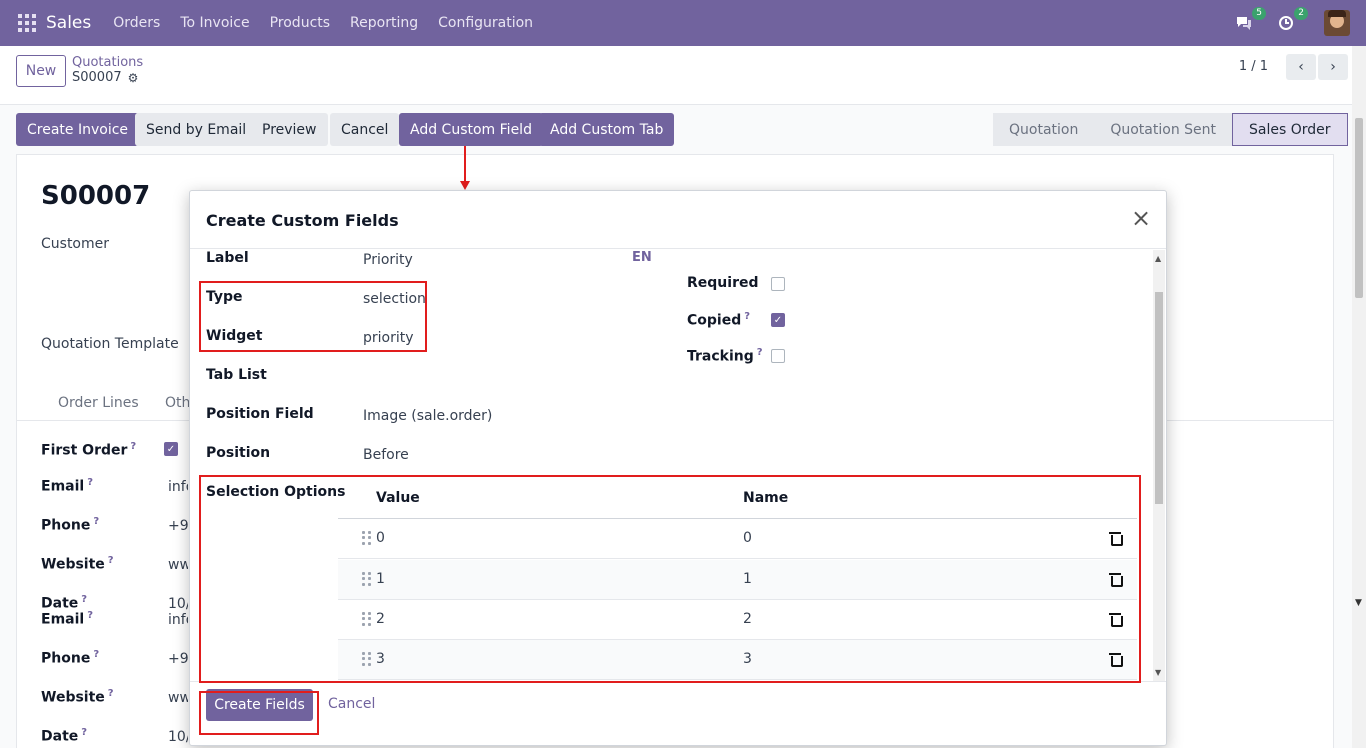 The image size is (1366, 748). I want to click on email-label-2: Email?, so click(67, 619).